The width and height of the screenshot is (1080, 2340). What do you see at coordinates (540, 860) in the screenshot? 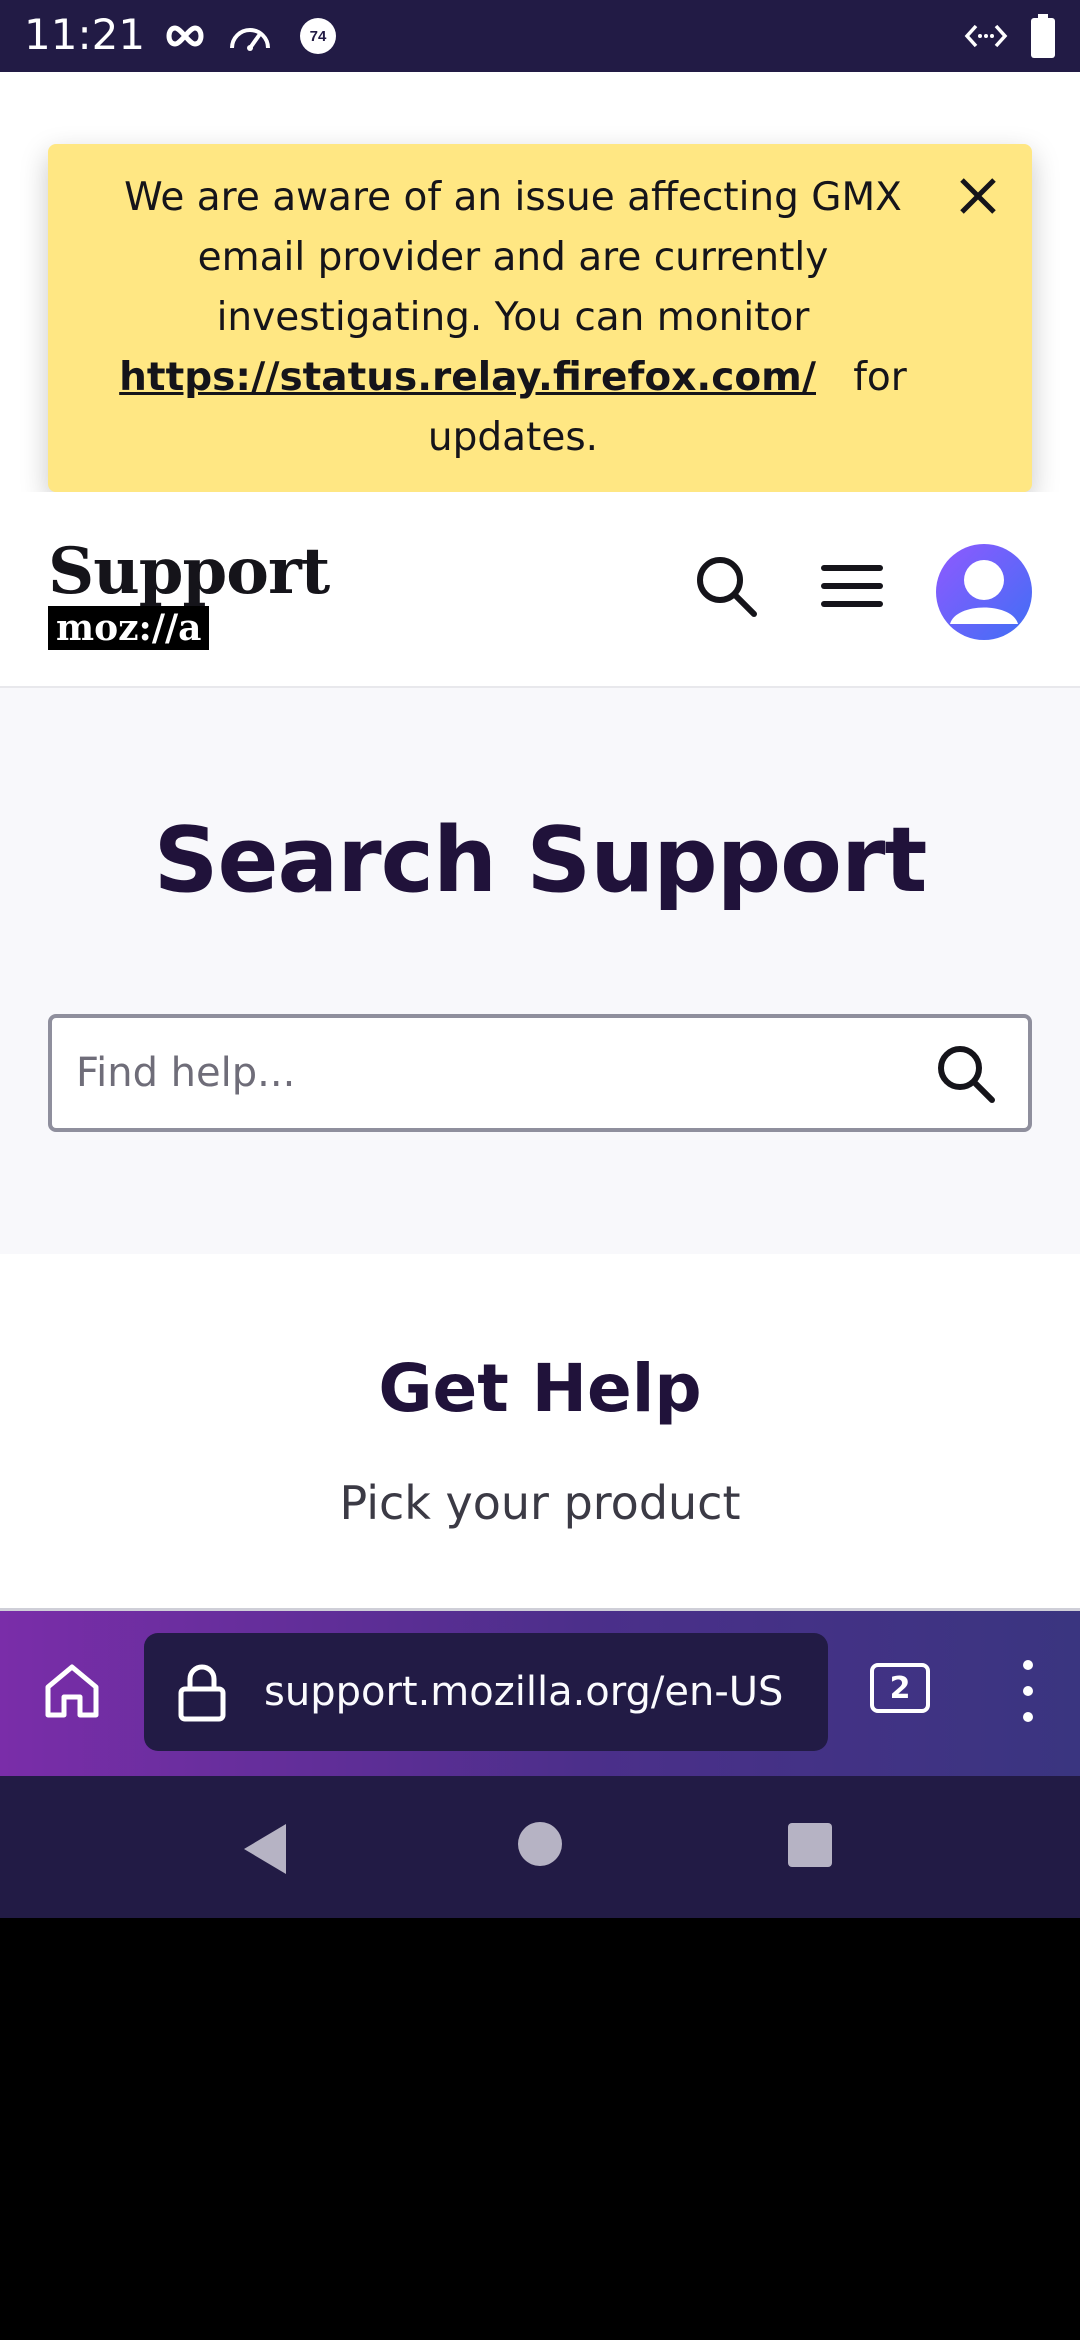
I see `page-title: Search Support` at bounding box center [540, 860].